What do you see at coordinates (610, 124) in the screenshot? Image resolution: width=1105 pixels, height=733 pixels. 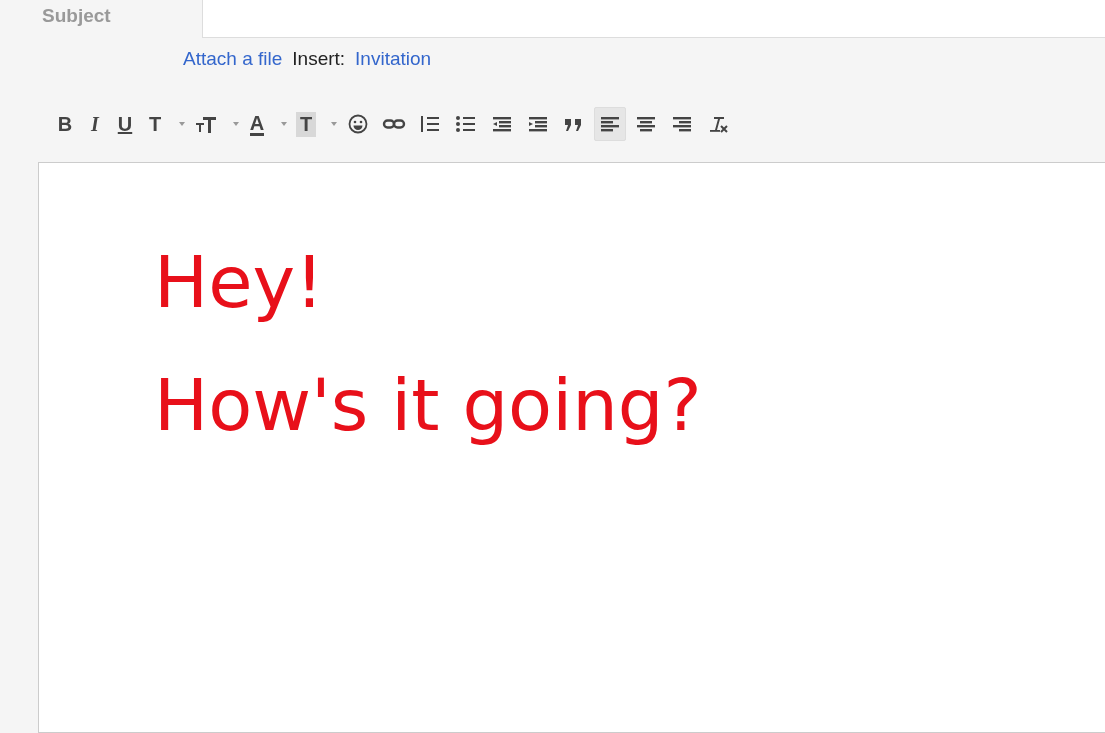 I see `align-left-button` at bounding box center [610, 124].